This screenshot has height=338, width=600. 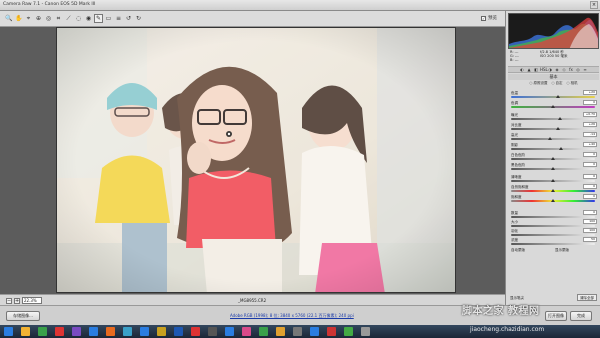 What do you see at coordinates (58, 18) in the screenshot?
I see `crop-icon: ⌗` at bounding box center [58, 18].